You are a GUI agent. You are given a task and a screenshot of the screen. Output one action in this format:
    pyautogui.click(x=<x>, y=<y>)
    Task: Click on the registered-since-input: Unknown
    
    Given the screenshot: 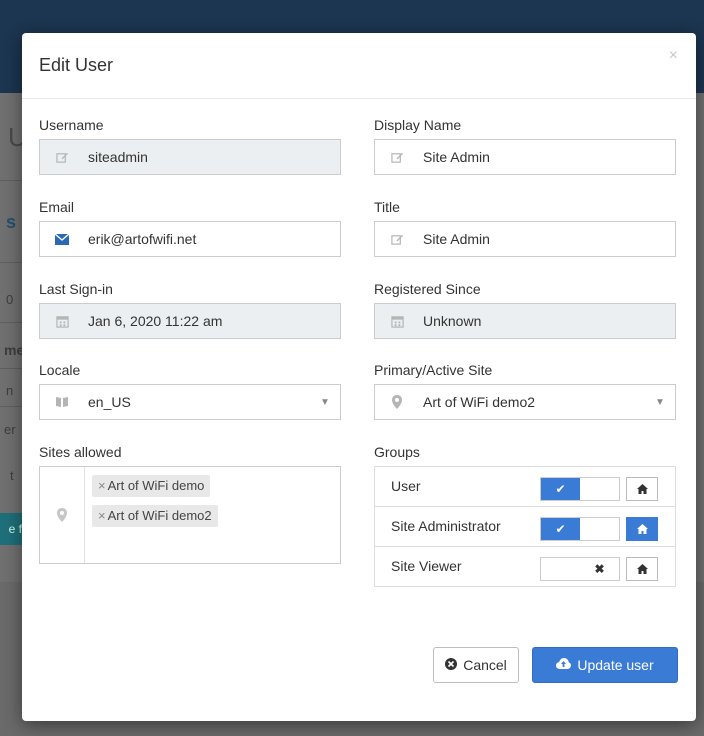 What is the action you would take?
    pyautogui.click(x=525, y=321)
    